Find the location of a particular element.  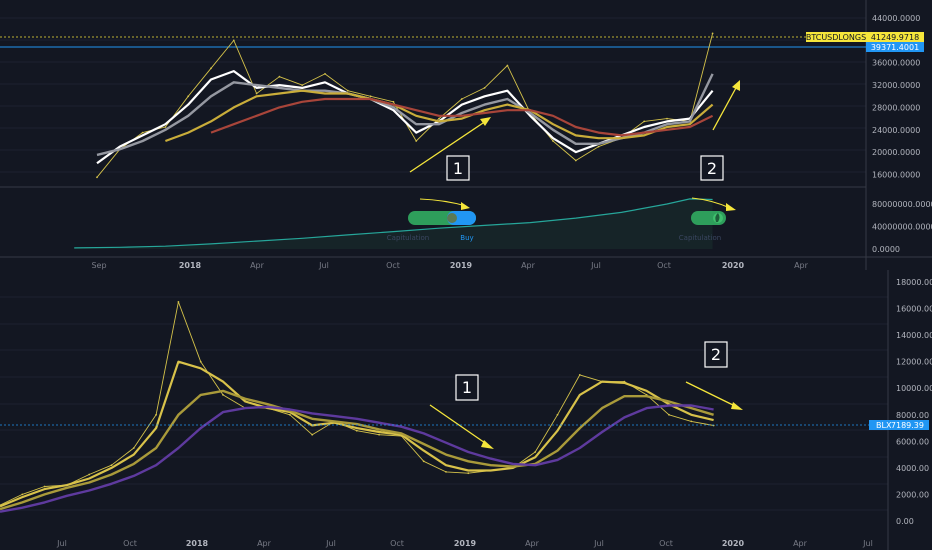

annotation-1-top-label: 1 is located at coordinates (458, 168).